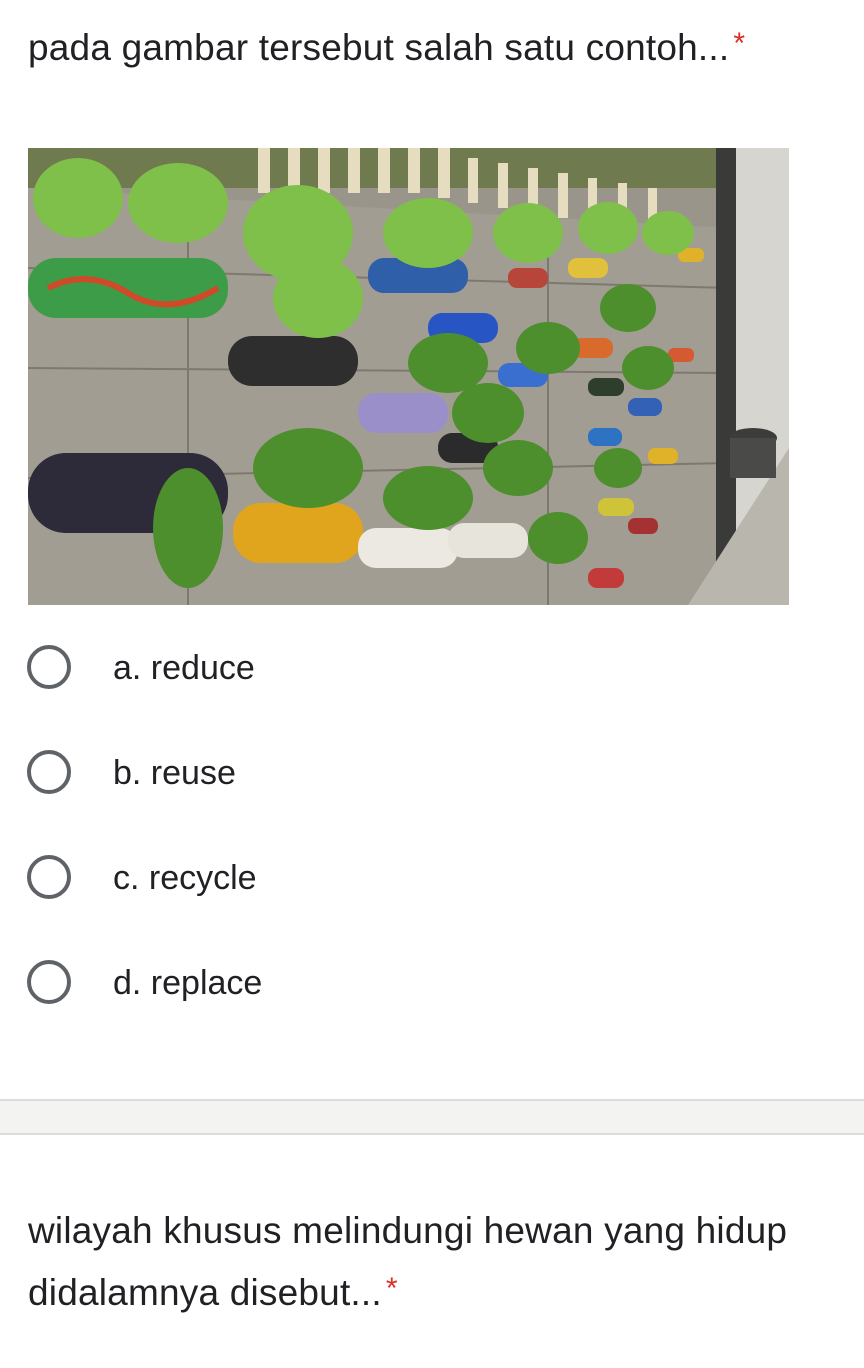 The height and width of the screenshot is (1368, 864). I want to click on option-a: a. reduce, so click(432, 671).